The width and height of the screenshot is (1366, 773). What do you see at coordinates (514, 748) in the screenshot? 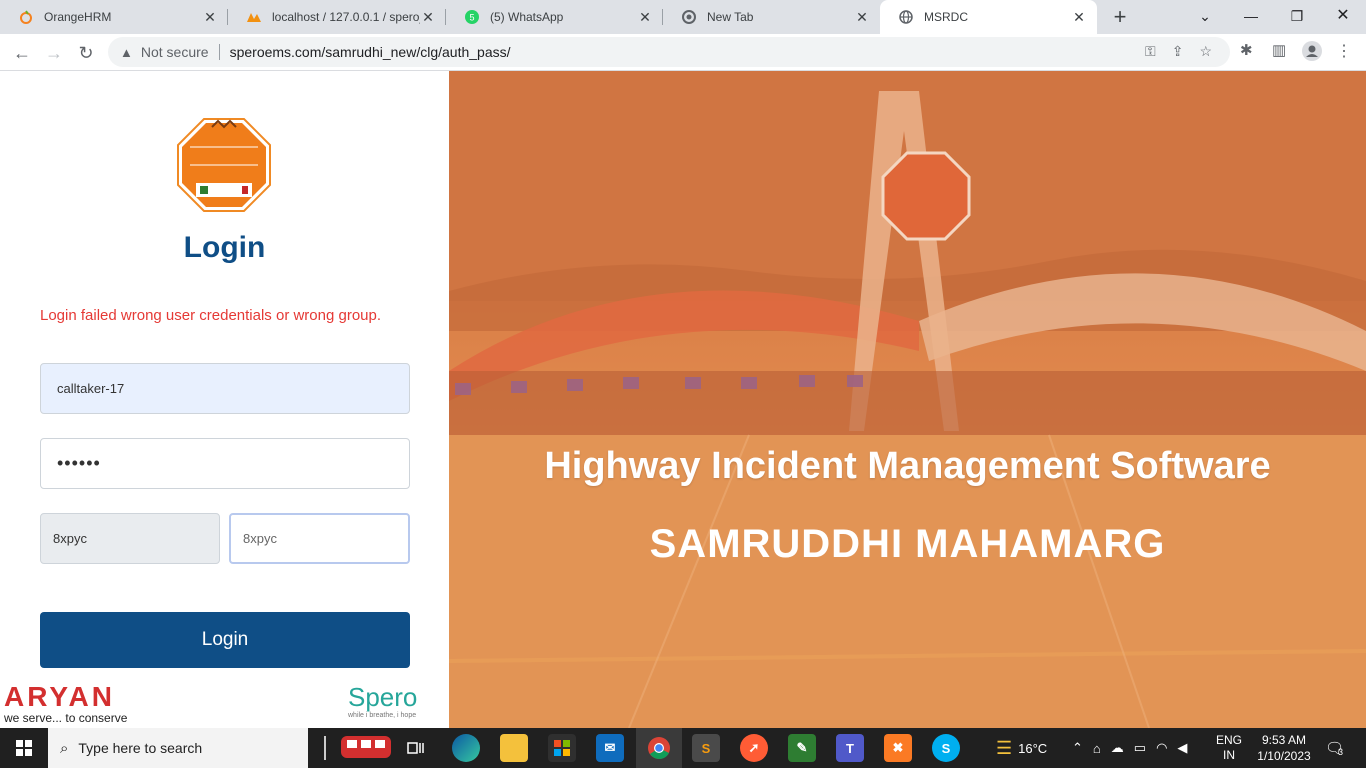
I see `file-explorer-icon` at bounding box center [514, 748].